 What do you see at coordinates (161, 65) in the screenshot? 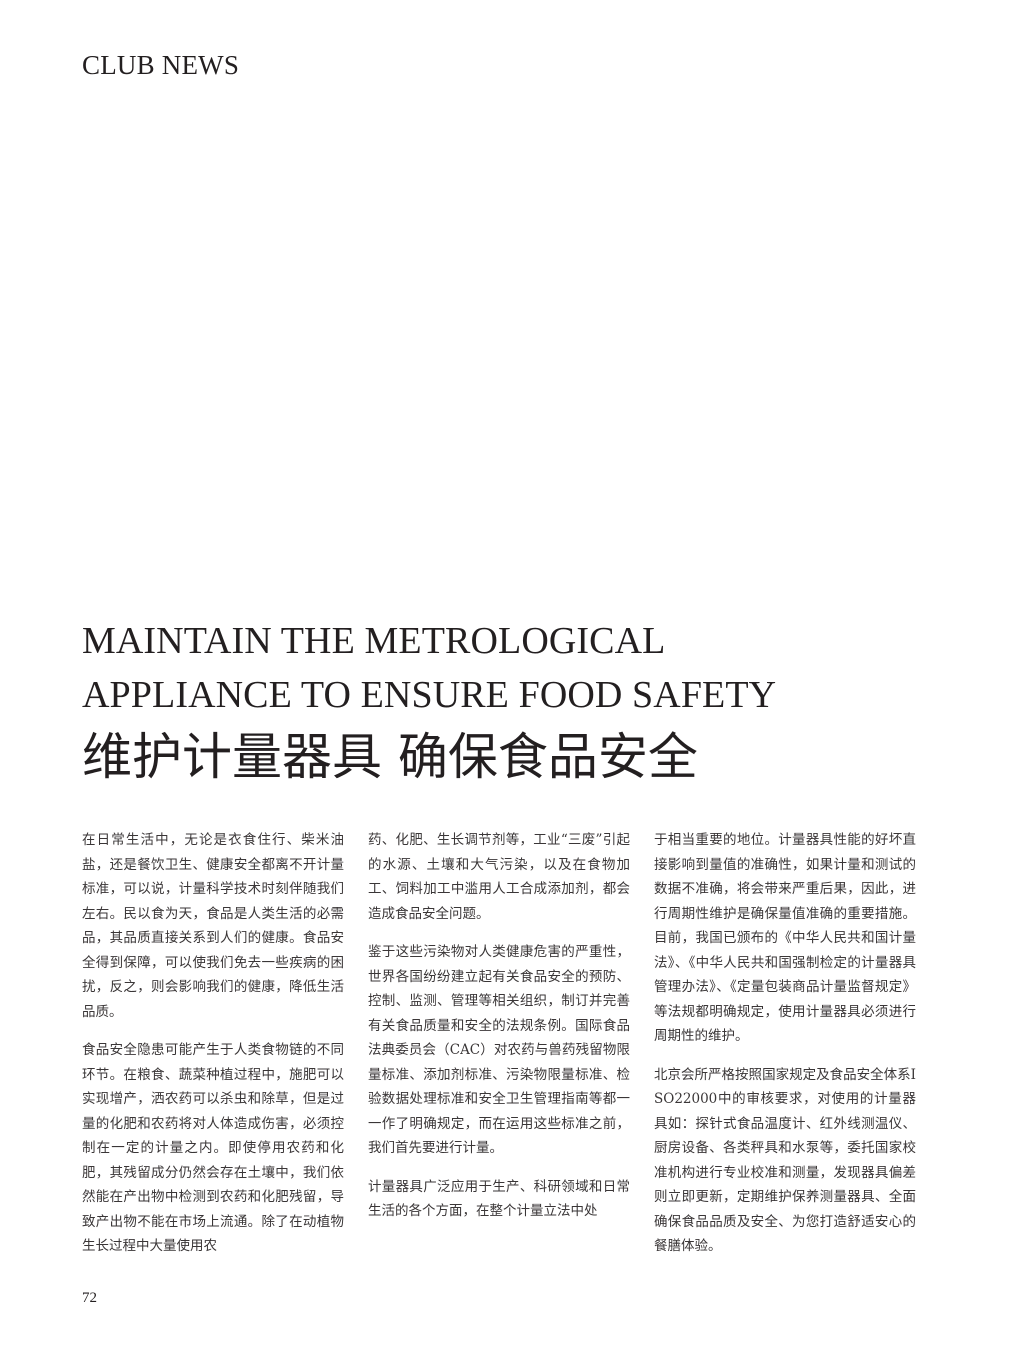
I see `section-label: CLUB NEWS` at bounding box center [161, 65].